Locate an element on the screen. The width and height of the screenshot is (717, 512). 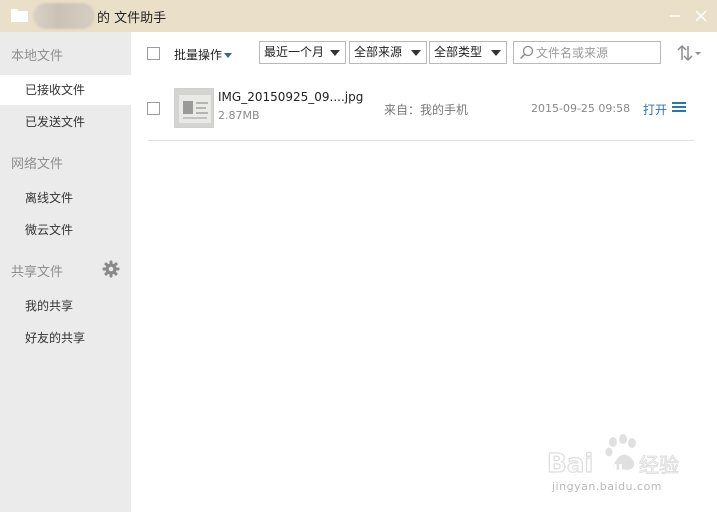
title-bar: 的 文件助手 is located at coordinates (358, 16).